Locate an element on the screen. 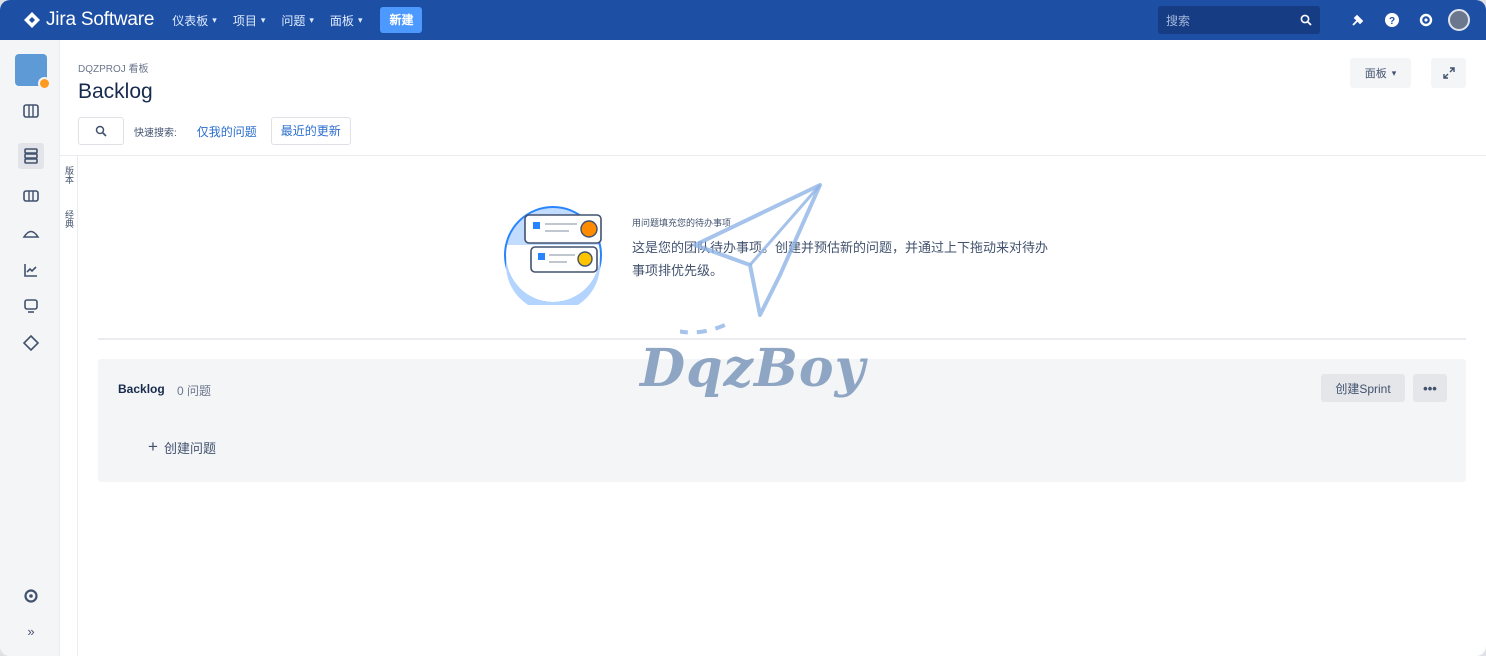 This screenshot has height=656, width=1486. menu-label: 问题 is located at coordinates (293, 20).